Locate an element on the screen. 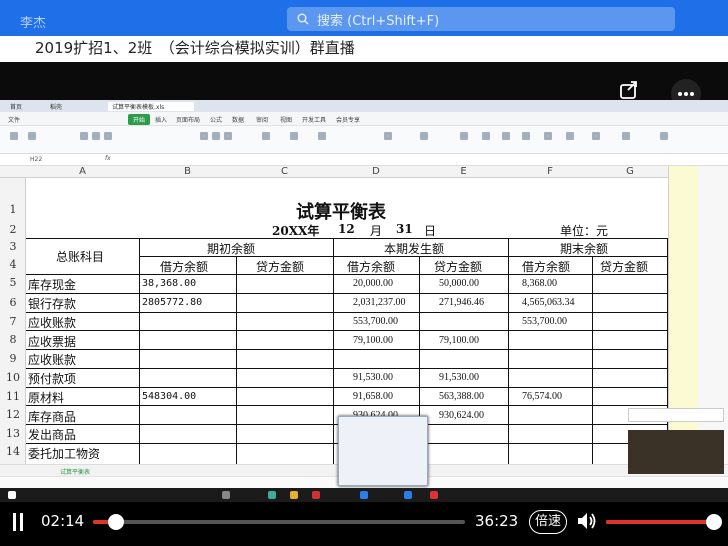  row-header: 14 is located at coordinates (13, 451).